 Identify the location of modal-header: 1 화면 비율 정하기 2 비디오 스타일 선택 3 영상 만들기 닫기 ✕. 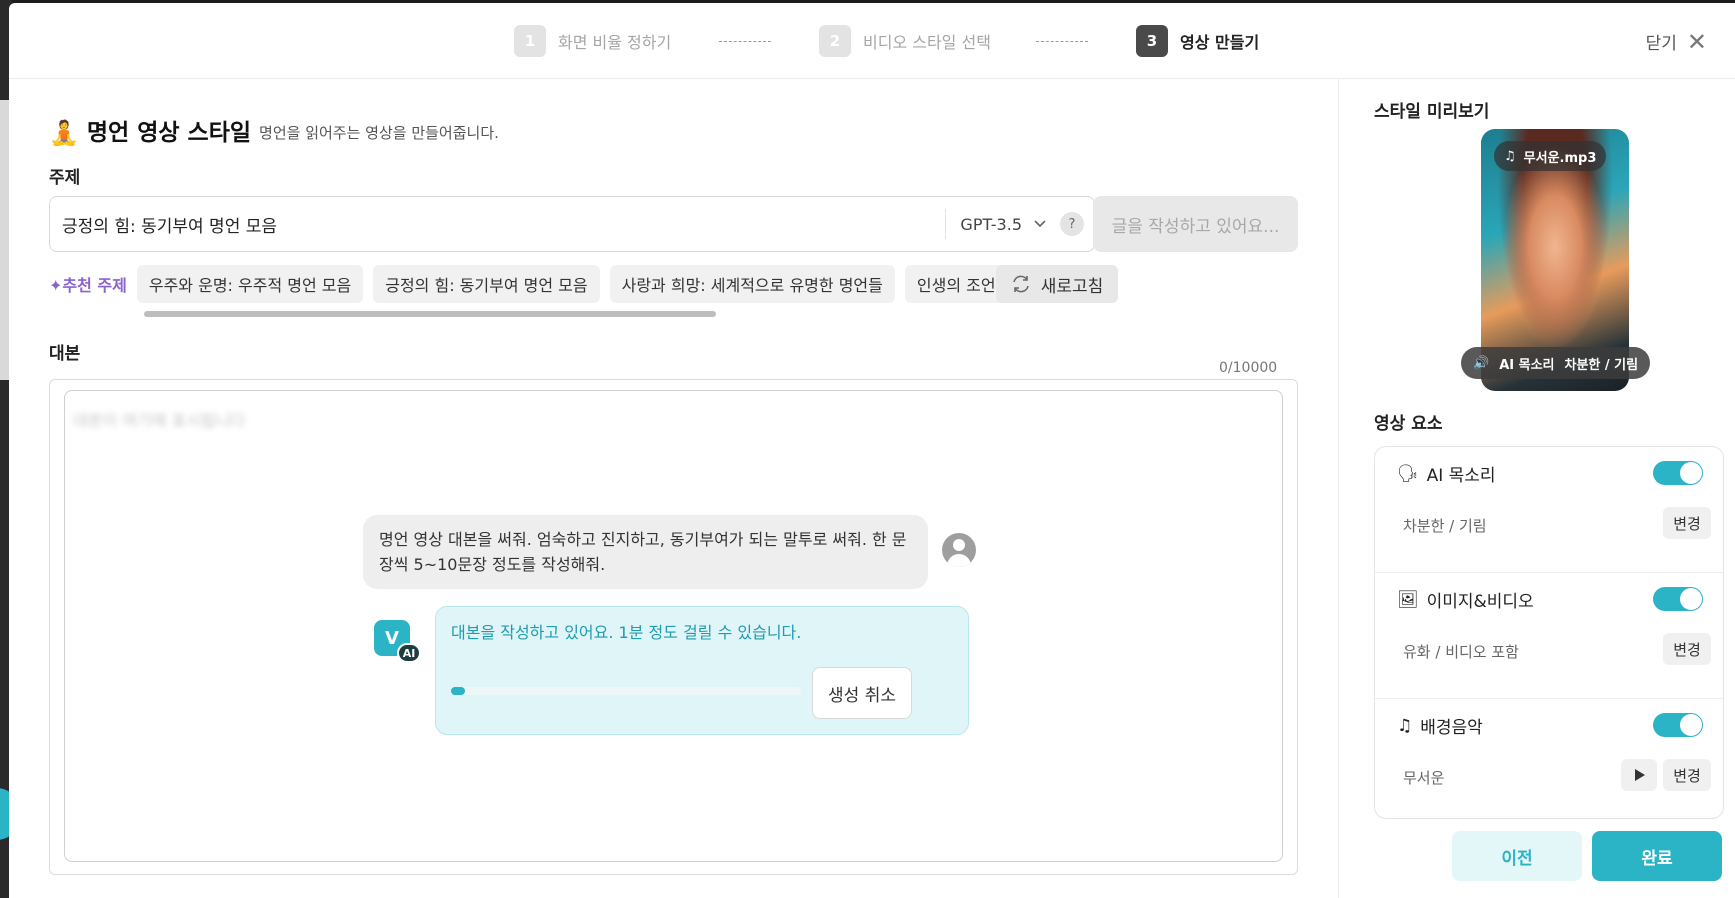
(872, 41).